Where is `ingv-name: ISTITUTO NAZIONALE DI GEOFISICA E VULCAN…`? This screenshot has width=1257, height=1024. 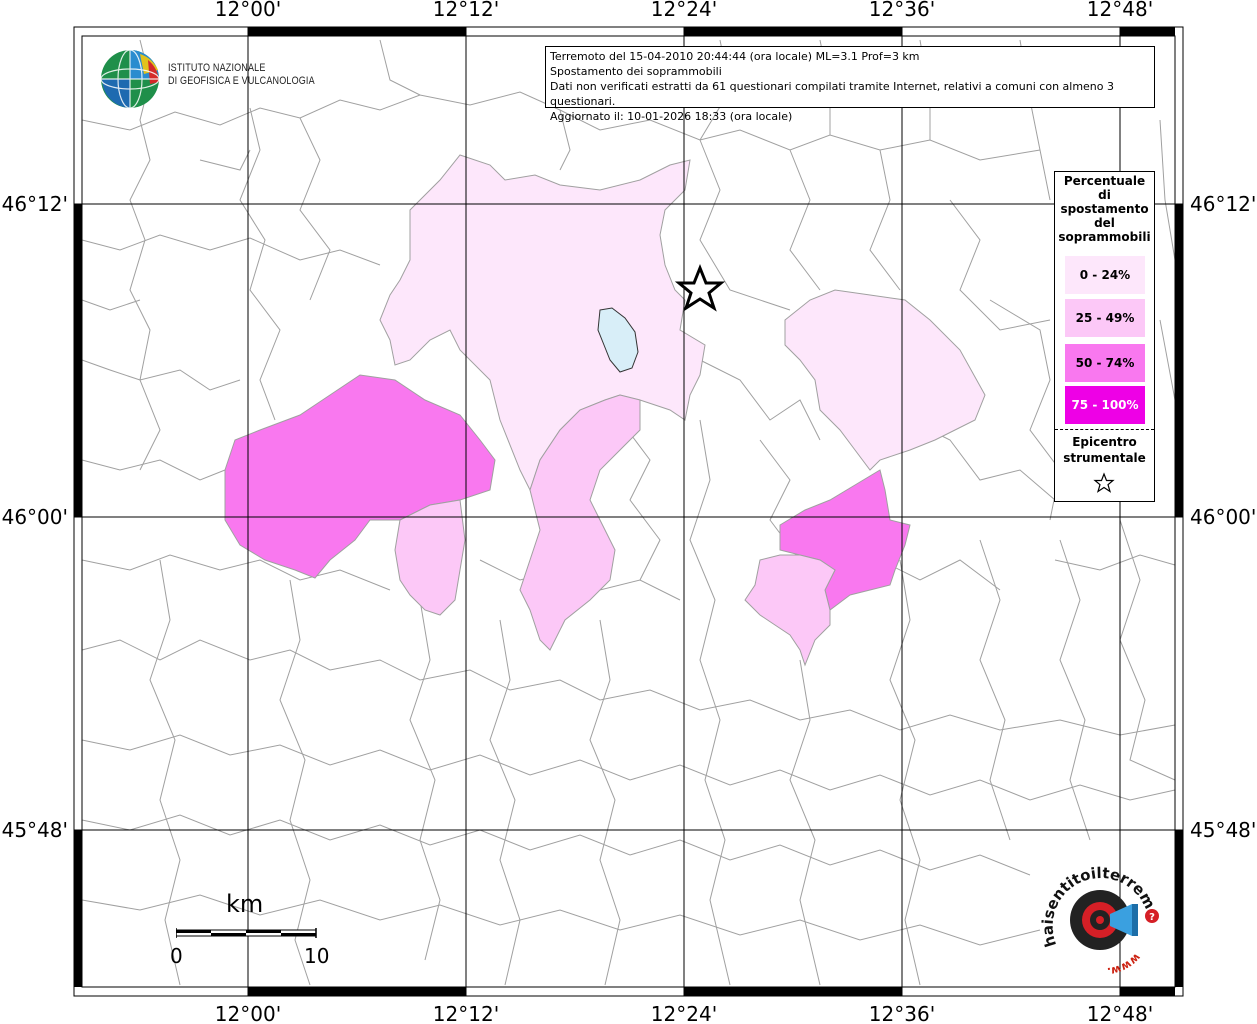
ingv-name: ISTITUTO NAZIONALE DI GEOFISICA E VULCAN… is located at coordinates (241, 75).